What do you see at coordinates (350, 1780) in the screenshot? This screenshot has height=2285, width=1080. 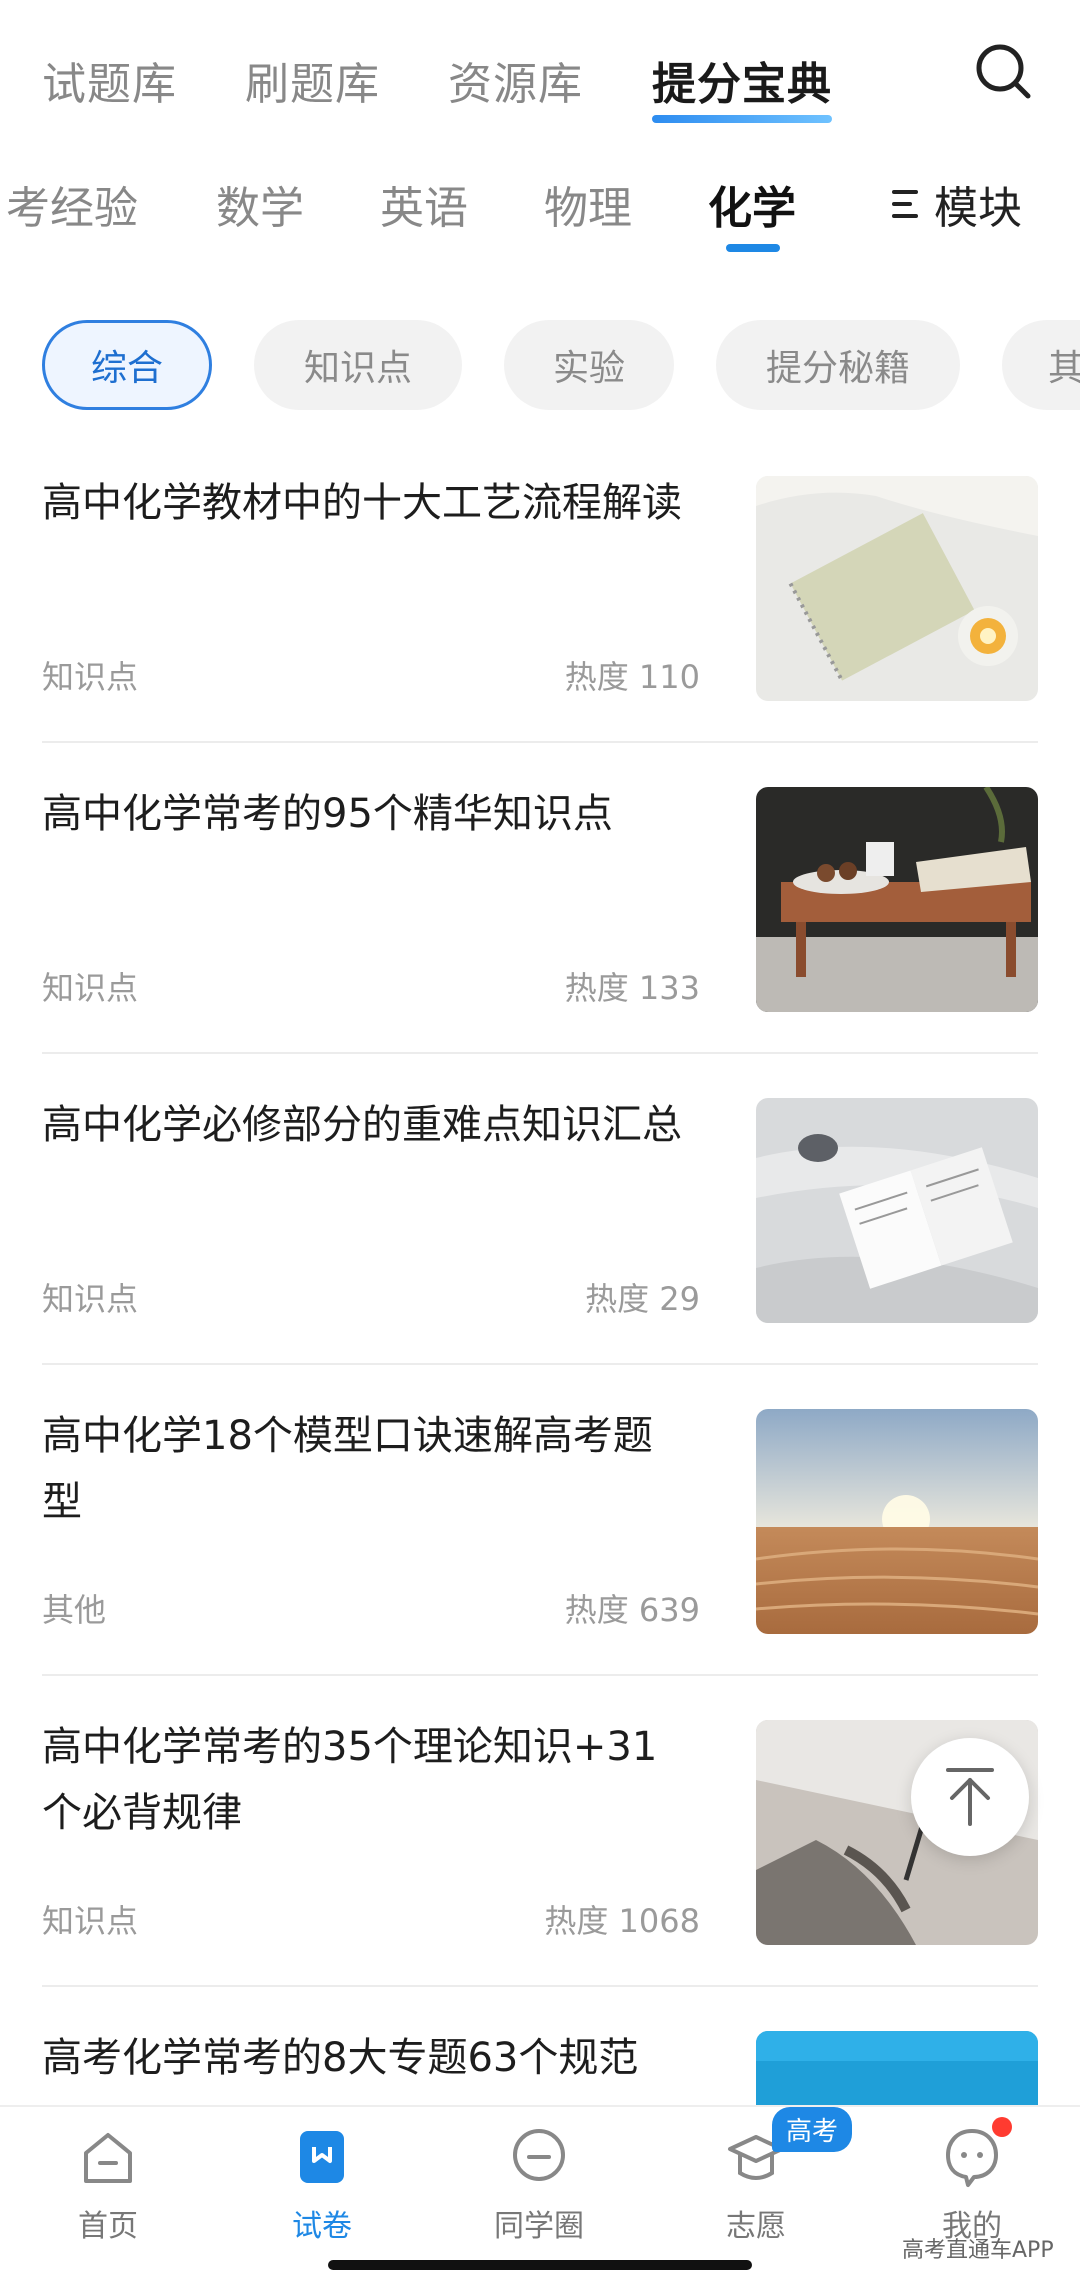 I see `article-title: 高中化学常考的35个理论知识+31个必背规律` at bounding box center [350, 1780].